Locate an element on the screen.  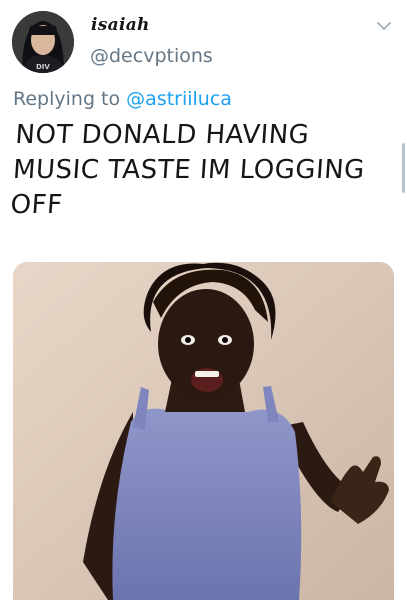
display-name: isaiah is located at coordinates (120, 25).